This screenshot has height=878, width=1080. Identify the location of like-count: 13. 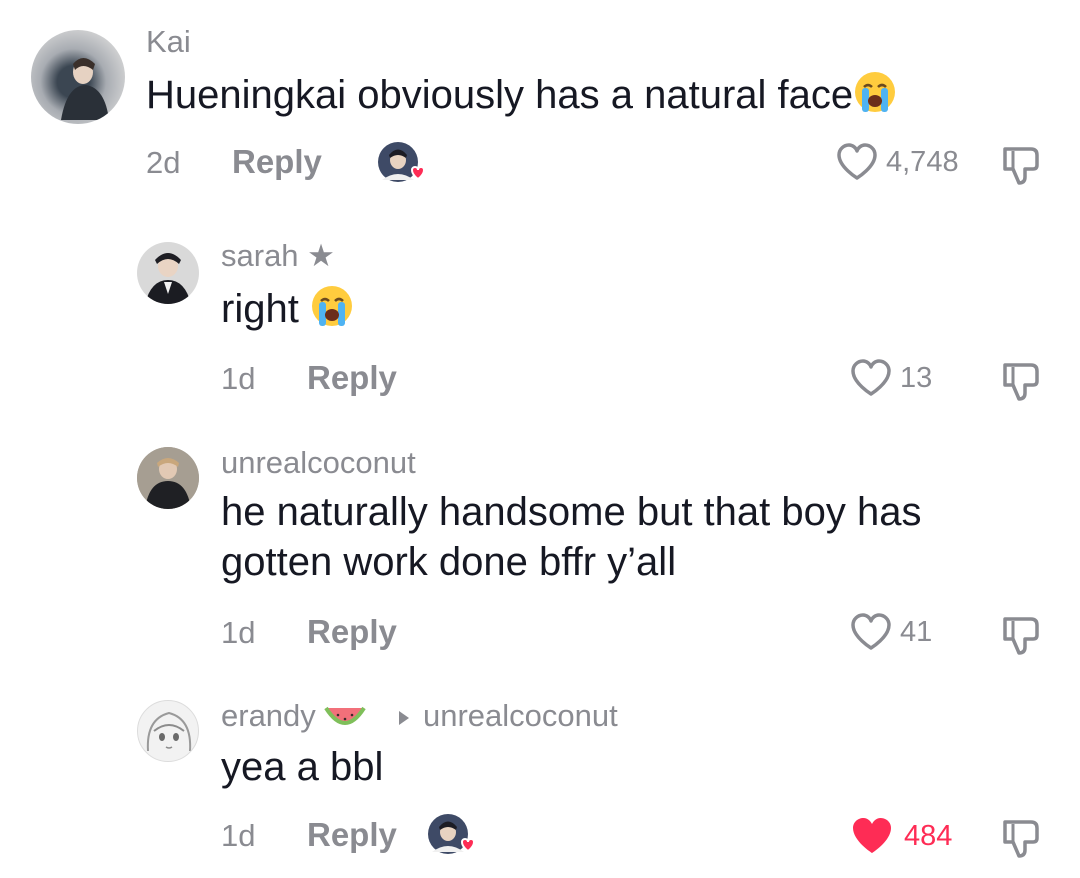
(916, 378).